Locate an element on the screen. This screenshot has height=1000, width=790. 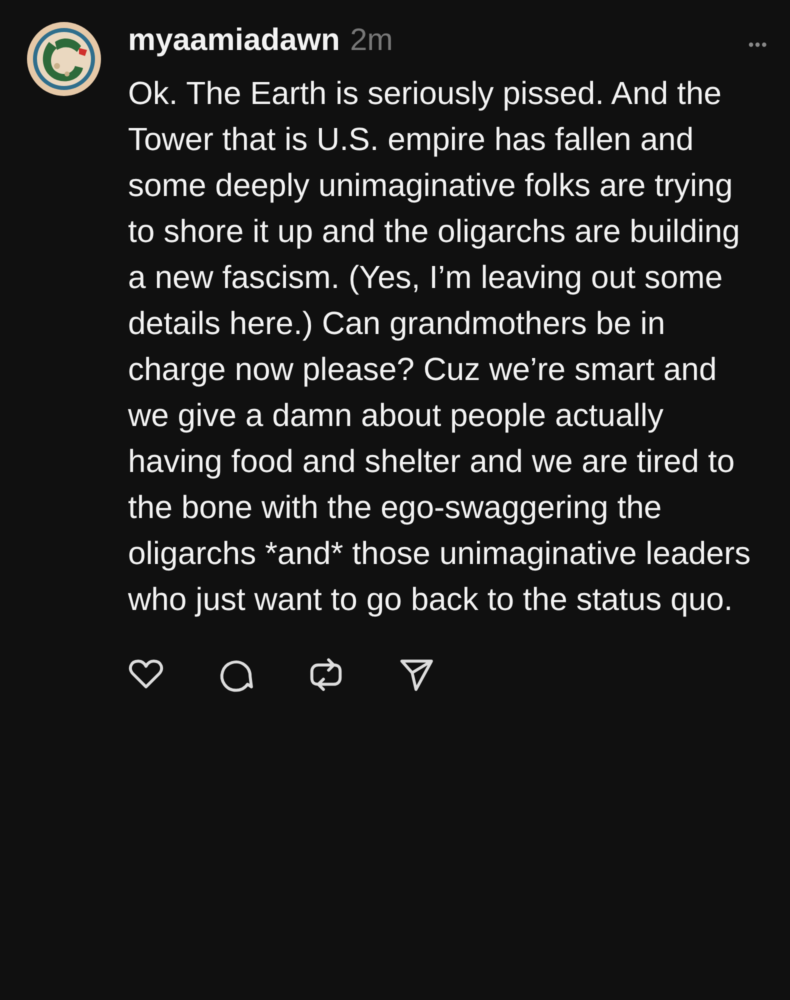
username: myaamiadawn is located at coordinates (234, 40).